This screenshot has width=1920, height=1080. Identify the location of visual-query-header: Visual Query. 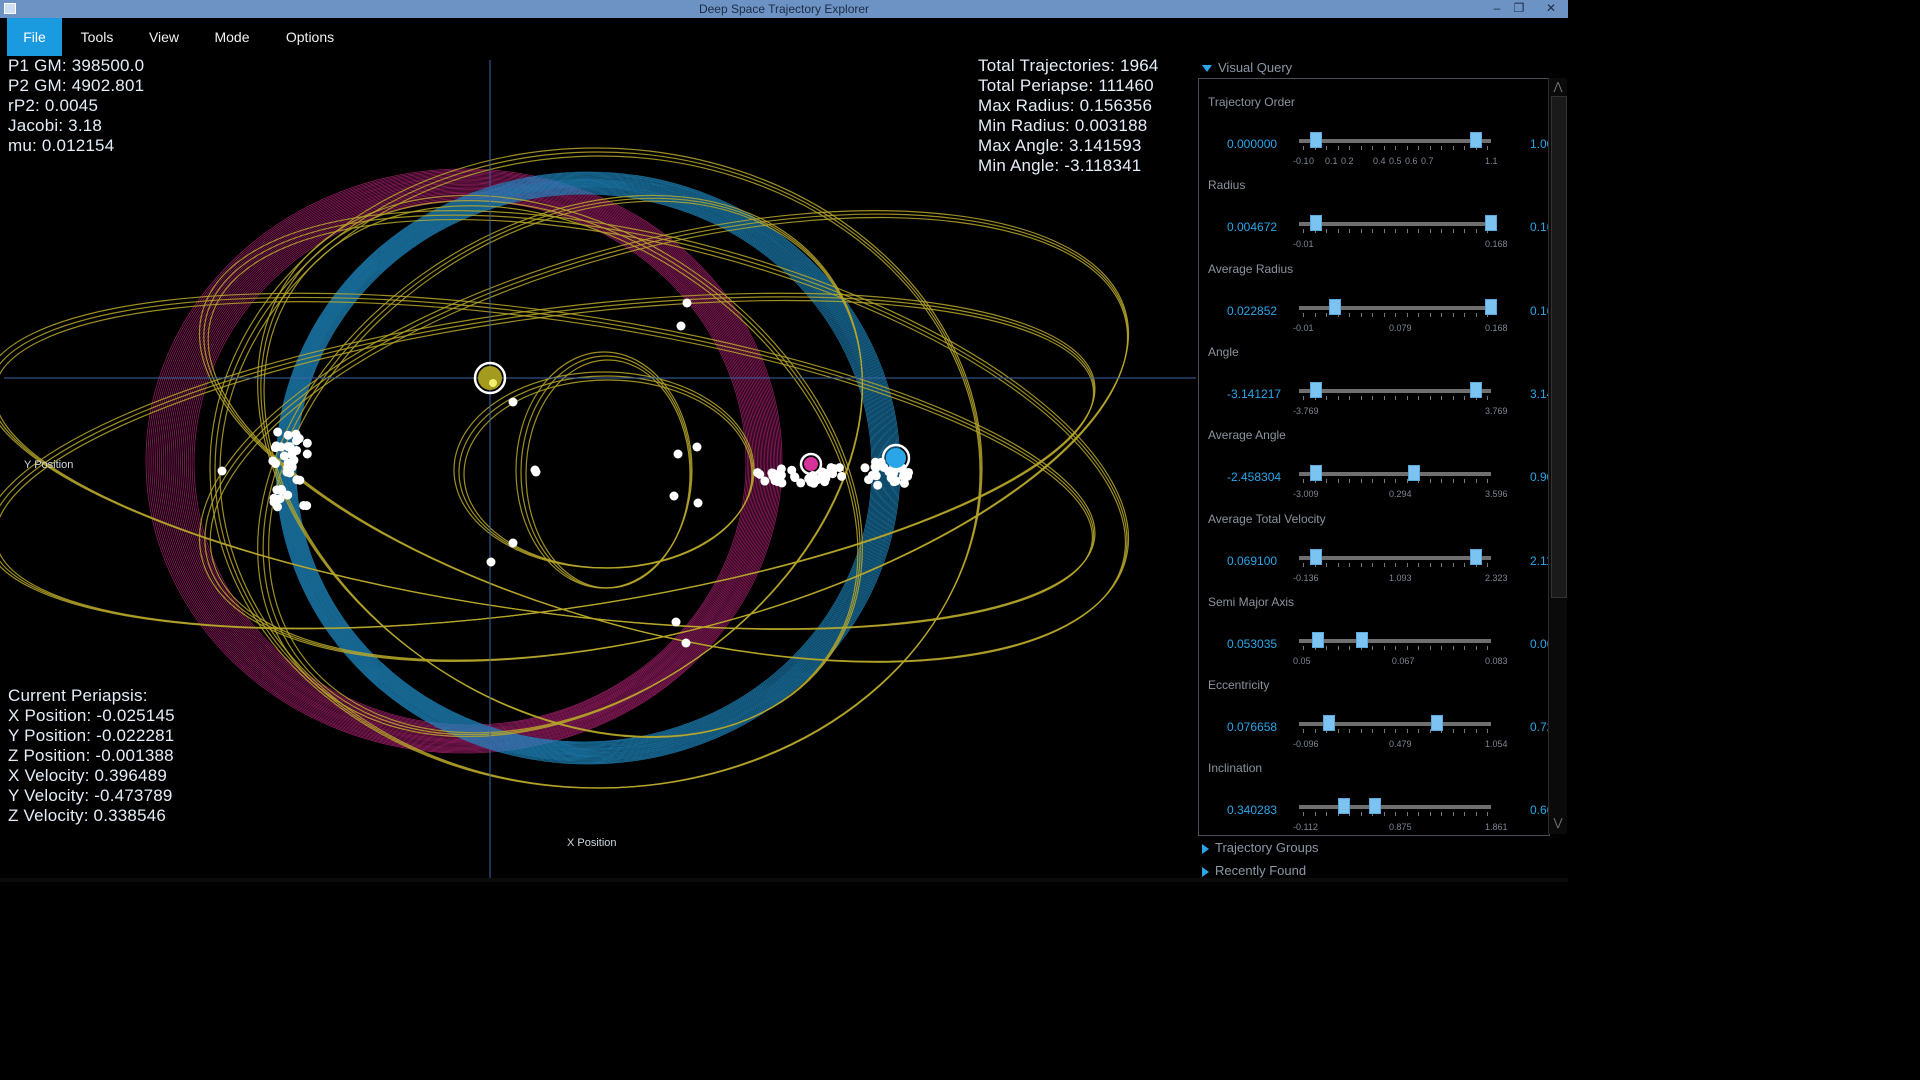
(1247, 67).